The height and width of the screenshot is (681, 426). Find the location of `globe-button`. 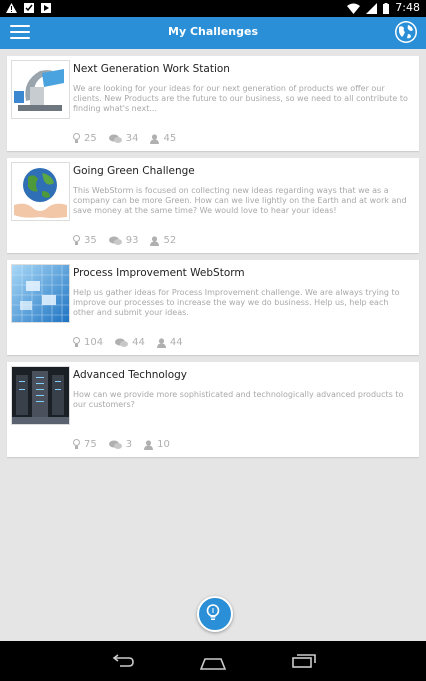

globe-button is located at coordinates (407, 33).